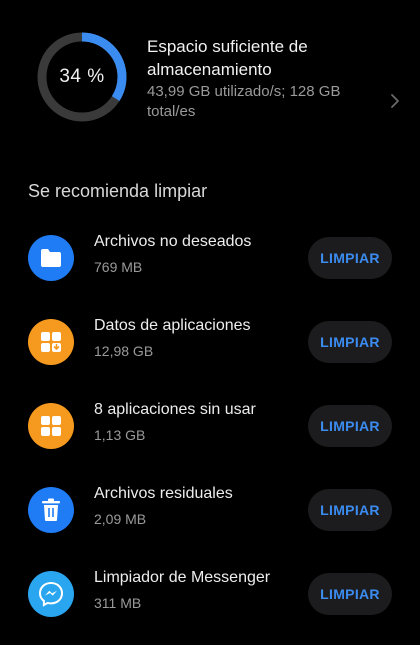  What do you see at coordinates (175, 409) in the screenshot?
I see `item-title: 8 aplicaciones sin usar` at bounding box center [175, 409].